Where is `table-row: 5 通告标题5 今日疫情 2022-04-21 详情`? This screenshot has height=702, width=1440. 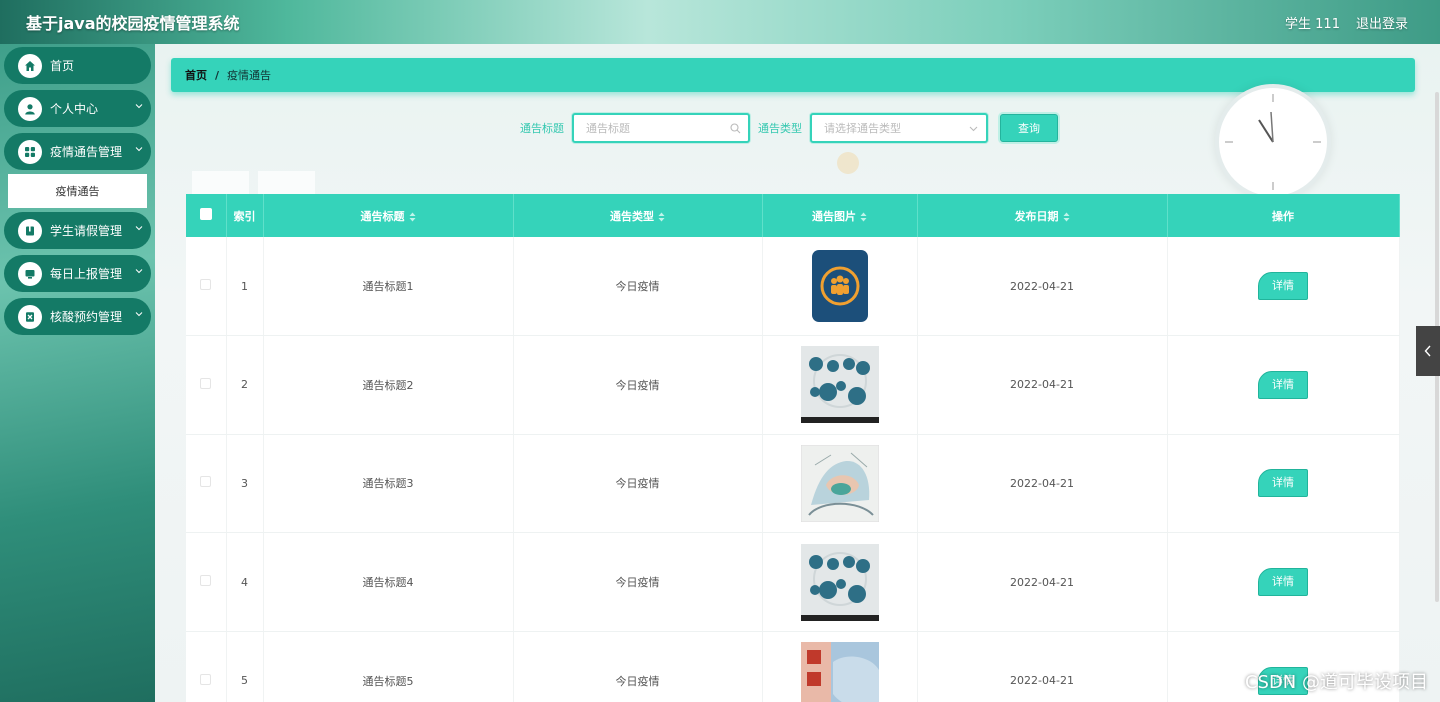 table-row: 5 通告标题5 今日疫情 2022-04-21 详情 is located at coordinates (793, 666).